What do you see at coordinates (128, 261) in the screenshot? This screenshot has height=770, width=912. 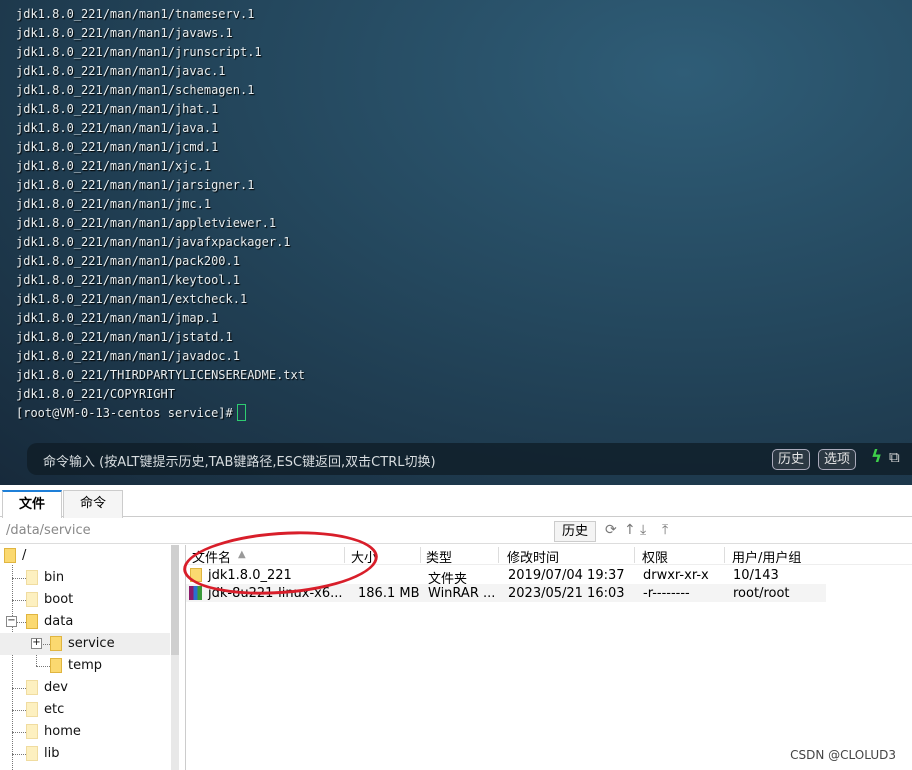 I see `terminal-line: jdk1.8.0_221/man/man1/pack200.1` at bounding box center [128, 261].